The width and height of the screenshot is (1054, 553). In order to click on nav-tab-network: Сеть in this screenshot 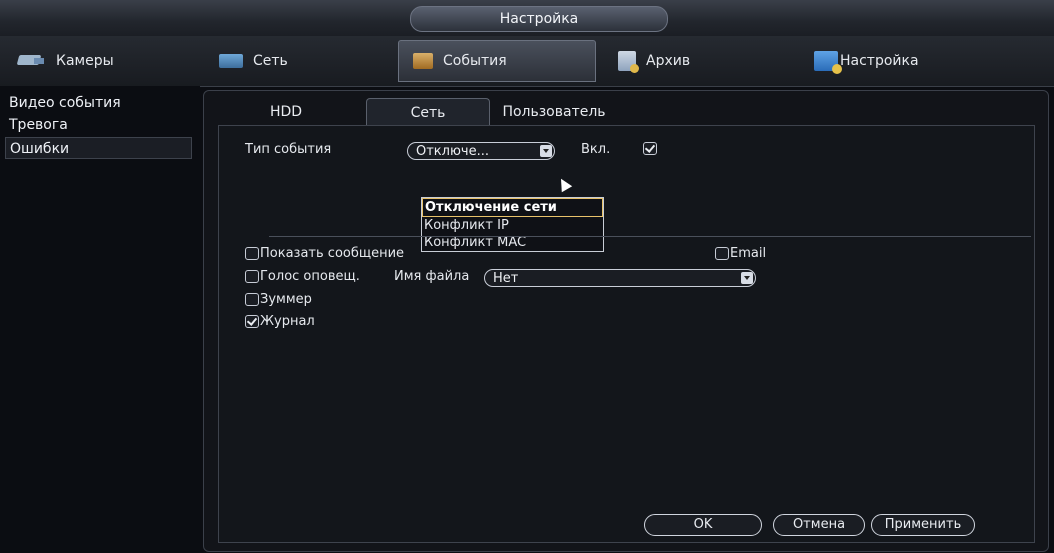, I will do `click(297, 61)`.